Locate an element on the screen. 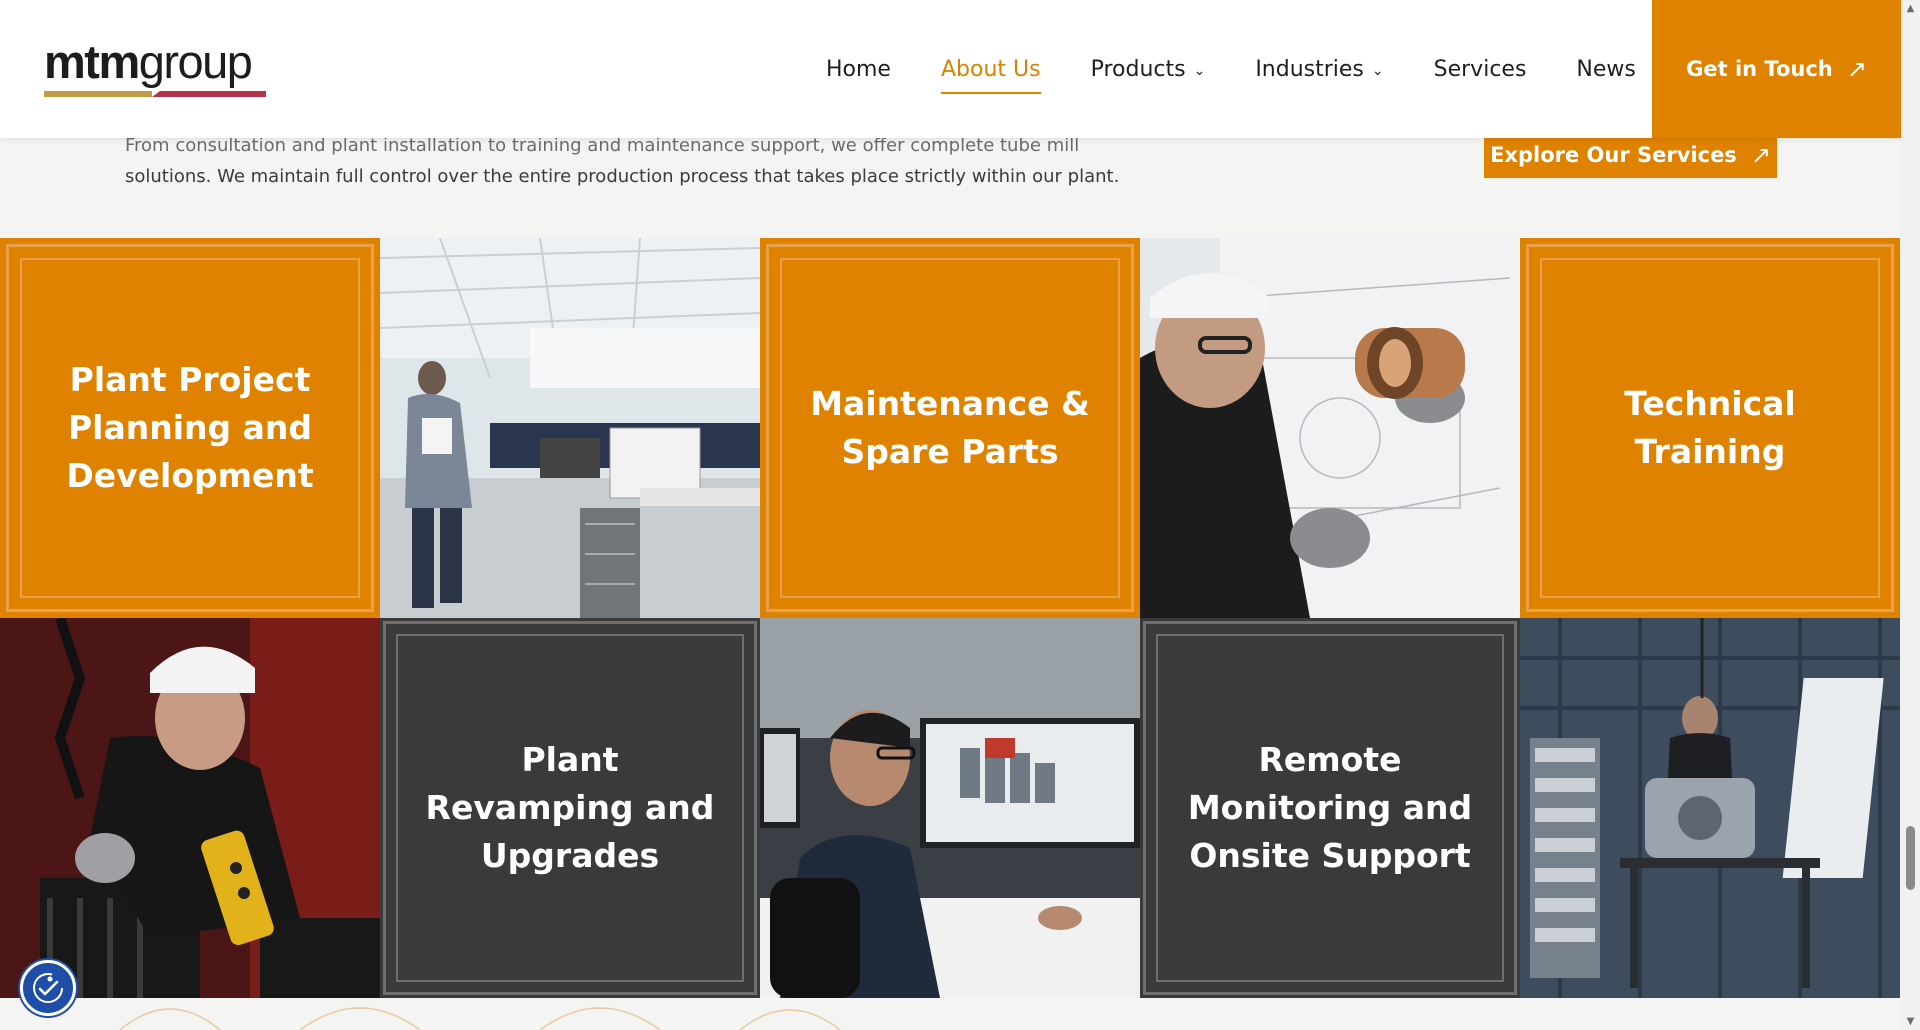 This screenshot has width=1920, height=1030. tile-remote-monitoring: Remote Monitoring and Onsite Support is located at coordinates (1330, 808).